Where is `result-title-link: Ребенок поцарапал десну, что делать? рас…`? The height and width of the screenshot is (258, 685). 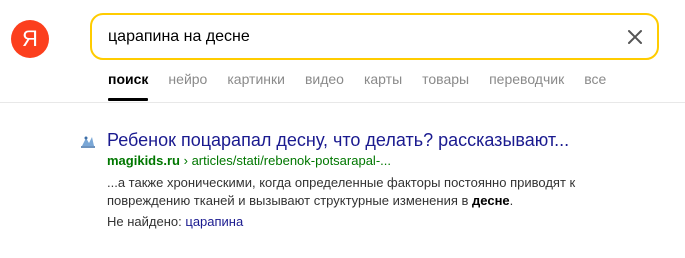 result-title-link: Ребенок поцарапал десну, что делать? рас… is located at coordinates (338, 140).